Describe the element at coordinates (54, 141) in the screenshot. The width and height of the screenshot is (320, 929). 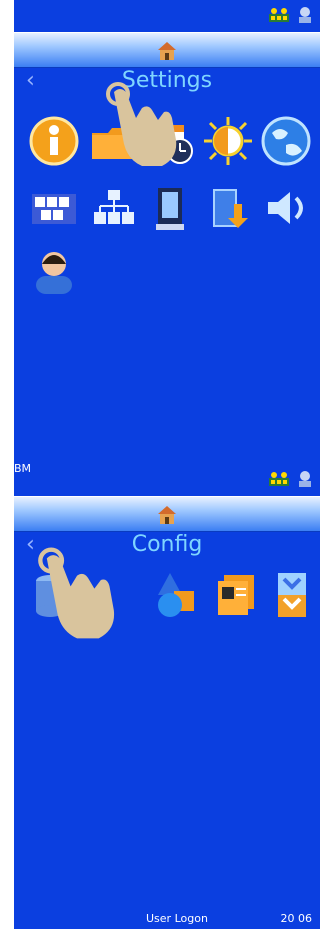
I see `info-icon` at that location.